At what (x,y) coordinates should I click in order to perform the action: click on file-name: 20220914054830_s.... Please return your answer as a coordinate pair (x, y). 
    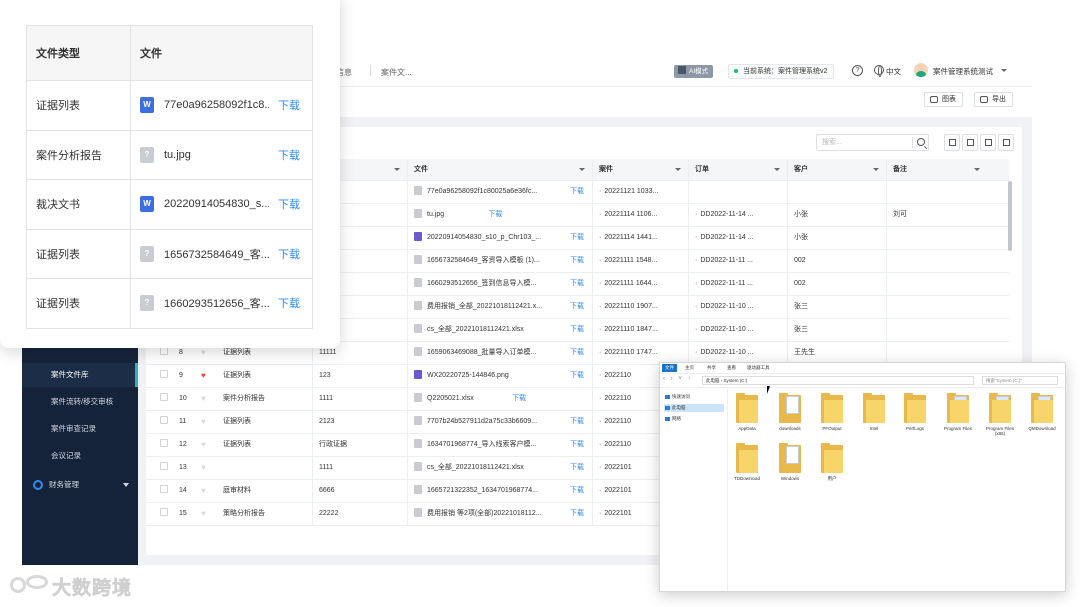
    Looking at the image, I should click on (216, 204).